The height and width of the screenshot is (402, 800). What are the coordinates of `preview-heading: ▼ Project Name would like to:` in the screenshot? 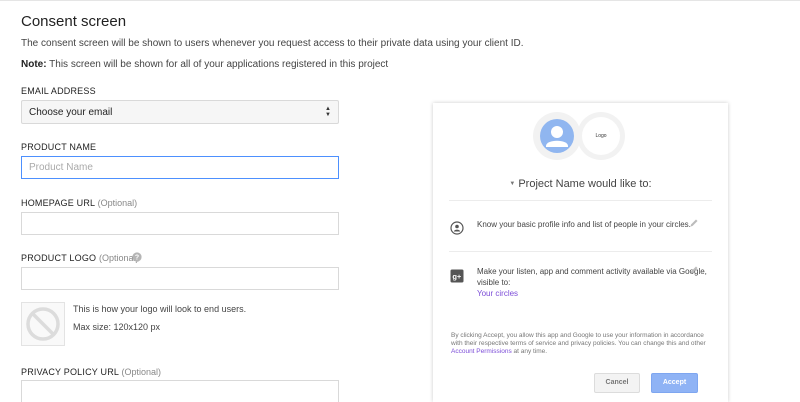 It's located at (580, 184).